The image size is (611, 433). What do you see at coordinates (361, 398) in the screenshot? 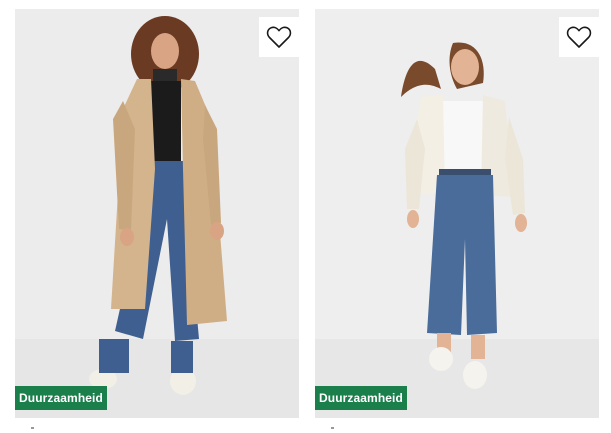
I see `sustainability-badge-2: Duurzaamheid` at bounding box center [361, 398].